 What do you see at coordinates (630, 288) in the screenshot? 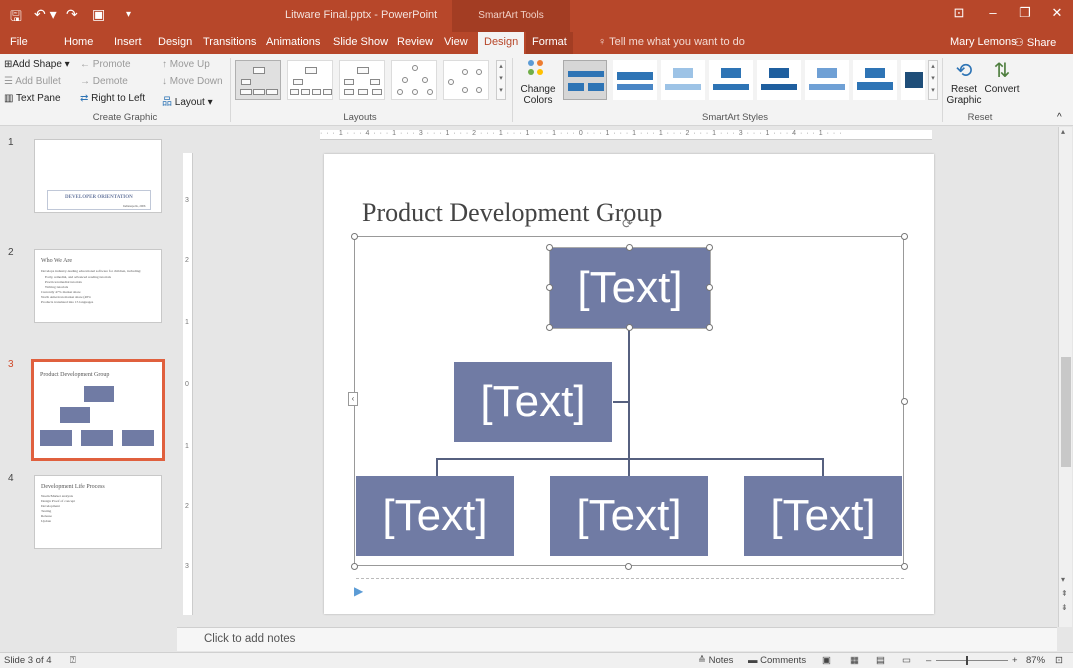
I see `smartart-top-box: [Text]` at bounding box center [630, 288].